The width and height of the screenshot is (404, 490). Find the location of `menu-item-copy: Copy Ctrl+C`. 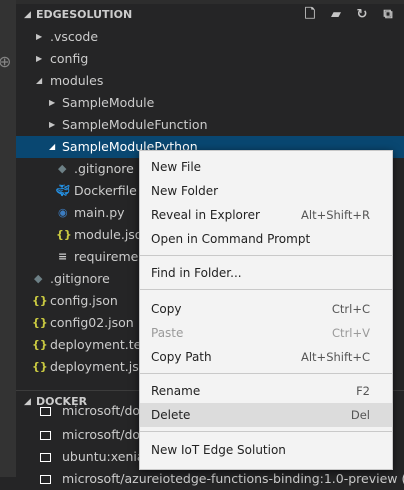

menu-item-copy: Copy Ctrl+C is located at coordinates (266, 309).